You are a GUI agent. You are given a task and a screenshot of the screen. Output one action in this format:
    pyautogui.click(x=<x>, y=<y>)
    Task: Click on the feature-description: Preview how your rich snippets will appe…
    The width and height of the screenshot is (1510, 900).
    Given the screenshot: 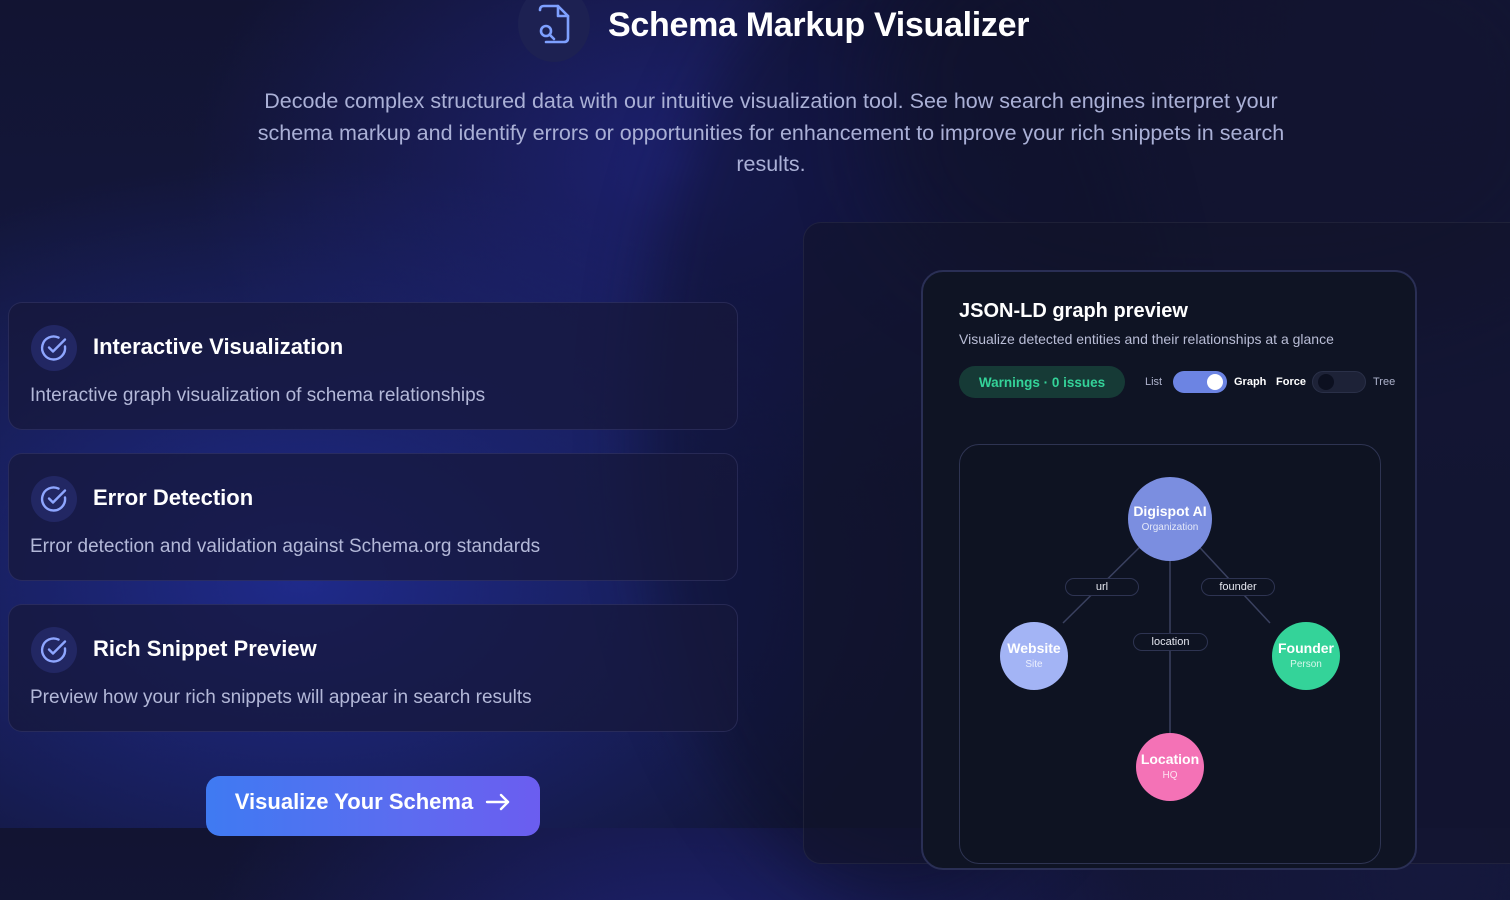 What is the action you would take?
    pyautogui.click(x=281, y=697)
    